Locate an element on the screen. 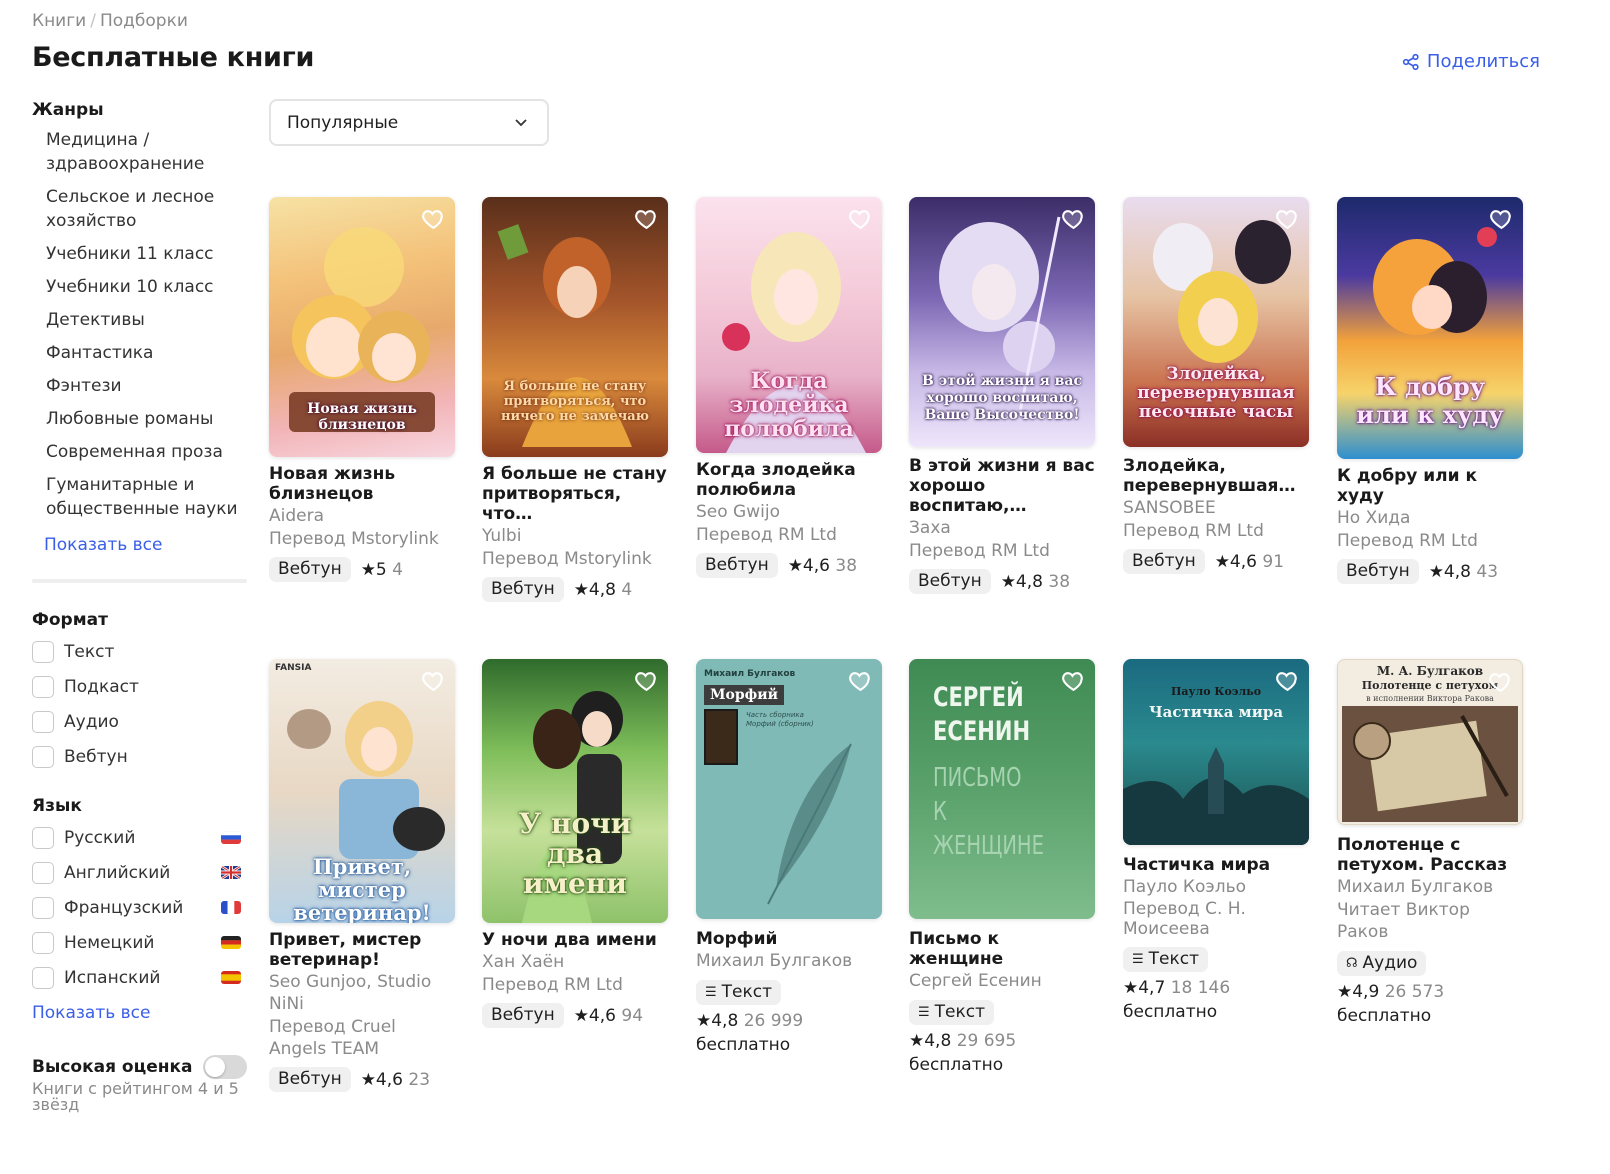 This screenshot has height=1174, width=1610. genre-item: Сельское и лесное хозяйство is located at coordinates (149, 209).